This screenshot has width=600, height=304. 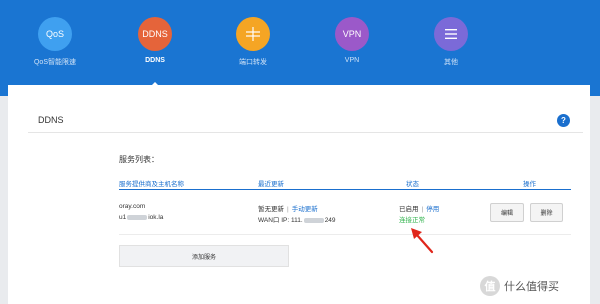 I want to click on watermark-text: 什么值得买, so click(x=531, y=287).